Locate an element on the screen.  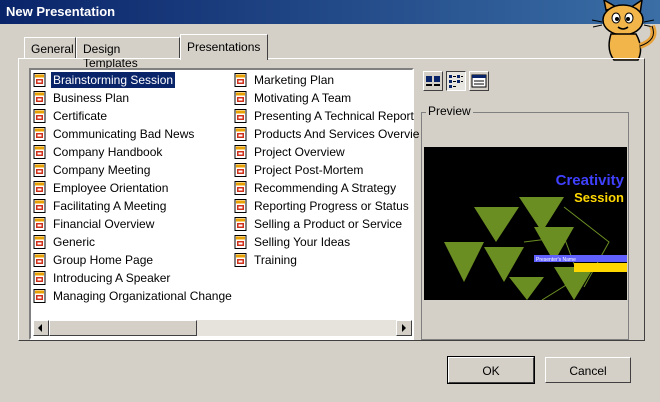
large-icons-view-icon is located at coordinates (433, 81).